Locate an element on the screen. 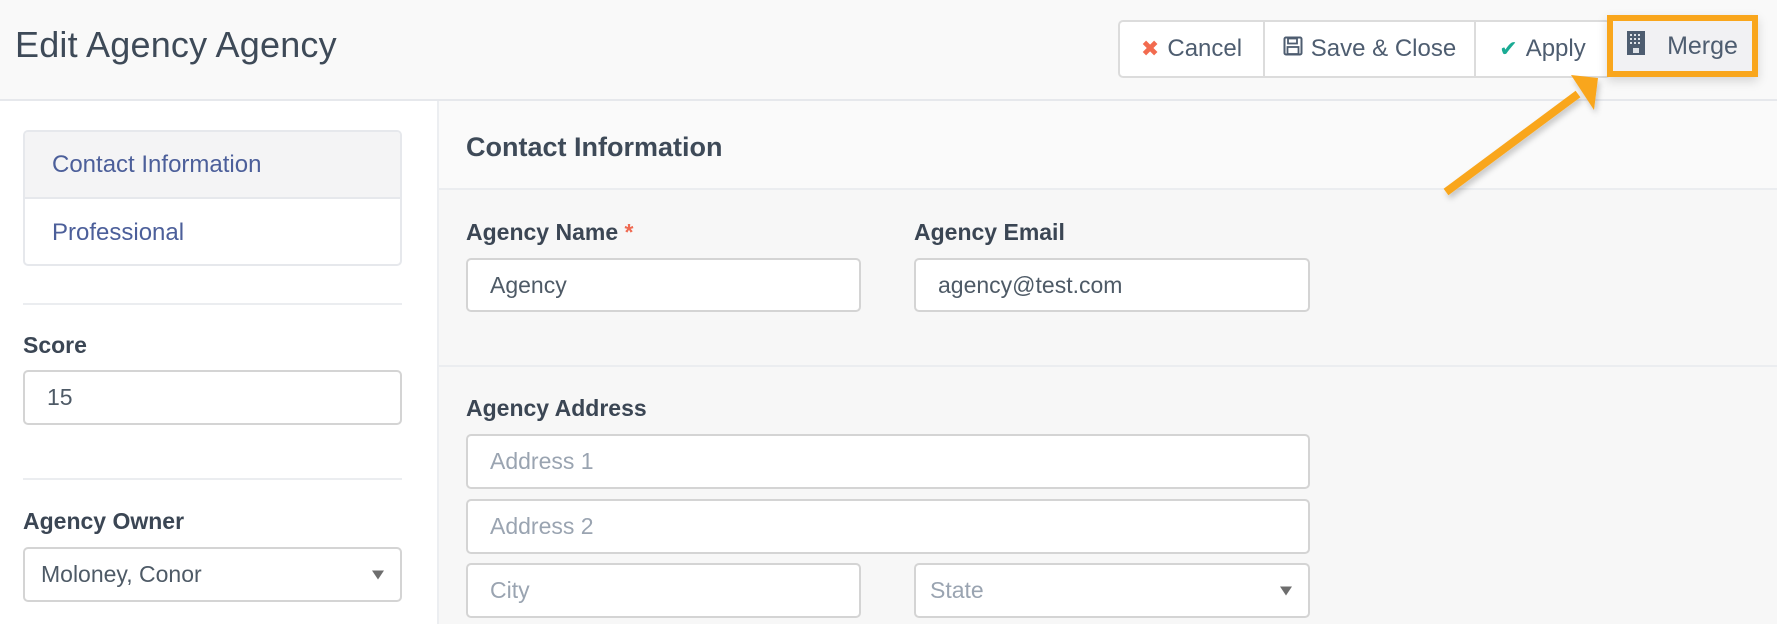 The image size is (1777, 624). address2-input: Address 2 is located at coordinates (888, 526).